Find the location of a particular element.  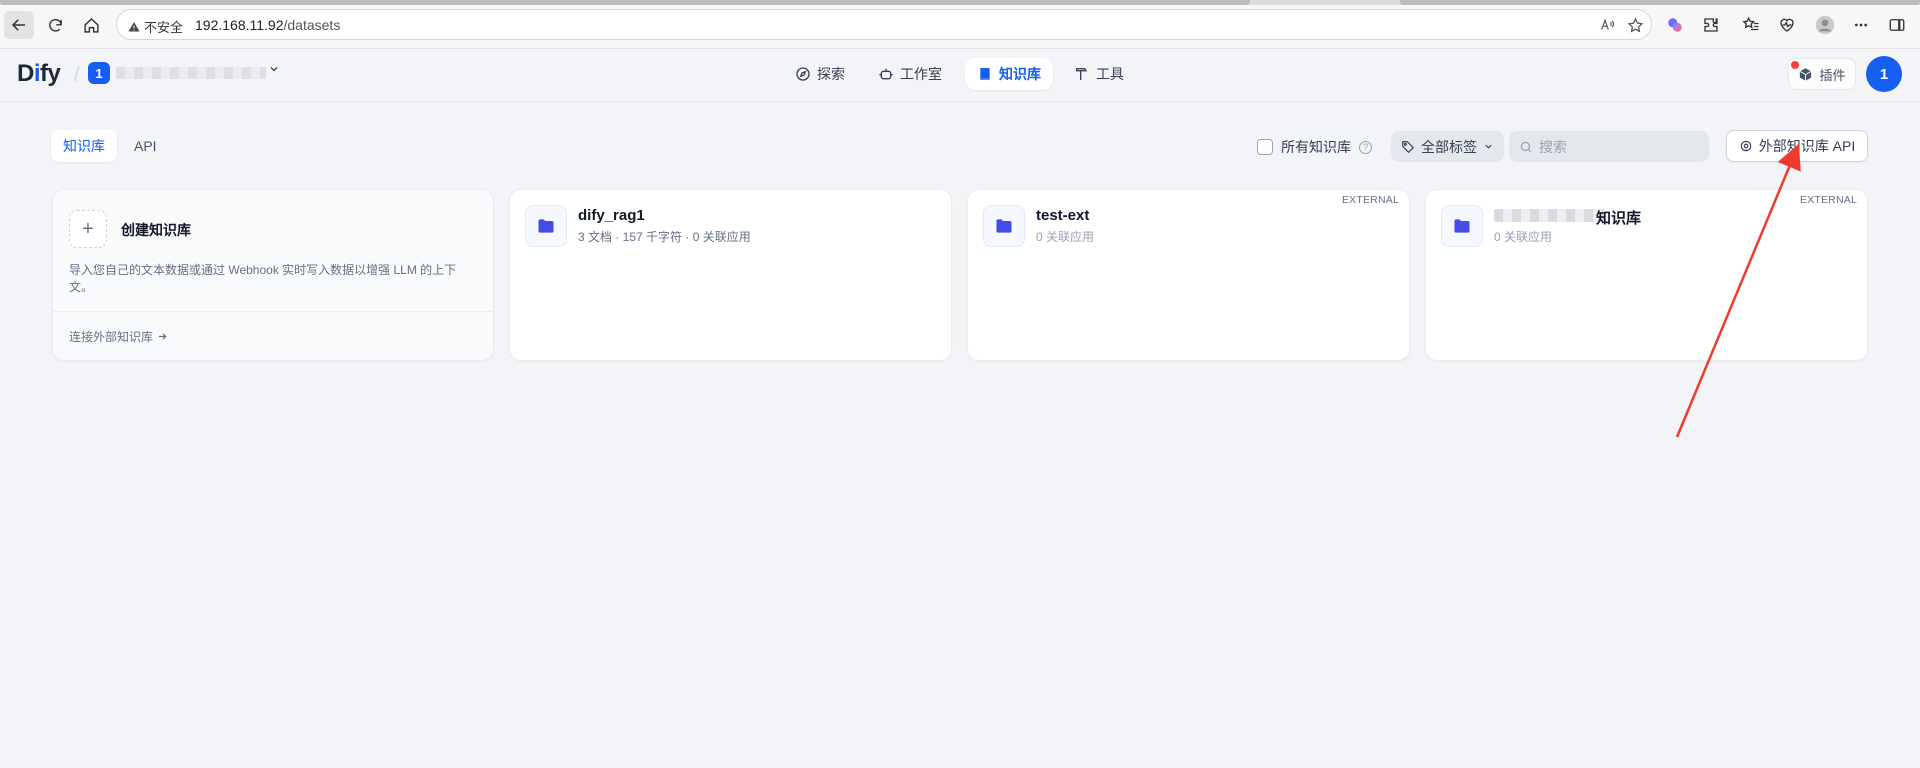

warning-icon is located at coordinates (134, 26).